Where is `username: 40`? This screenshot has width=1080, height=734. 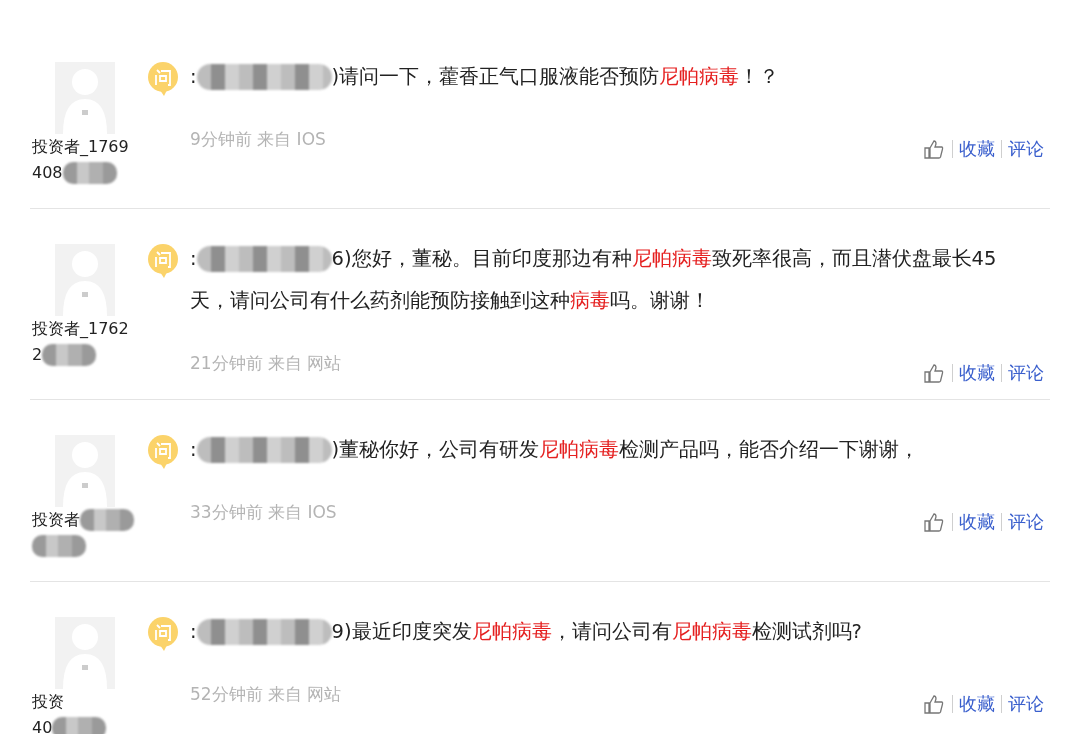 username: 40 is located at coordinates (42, 724).